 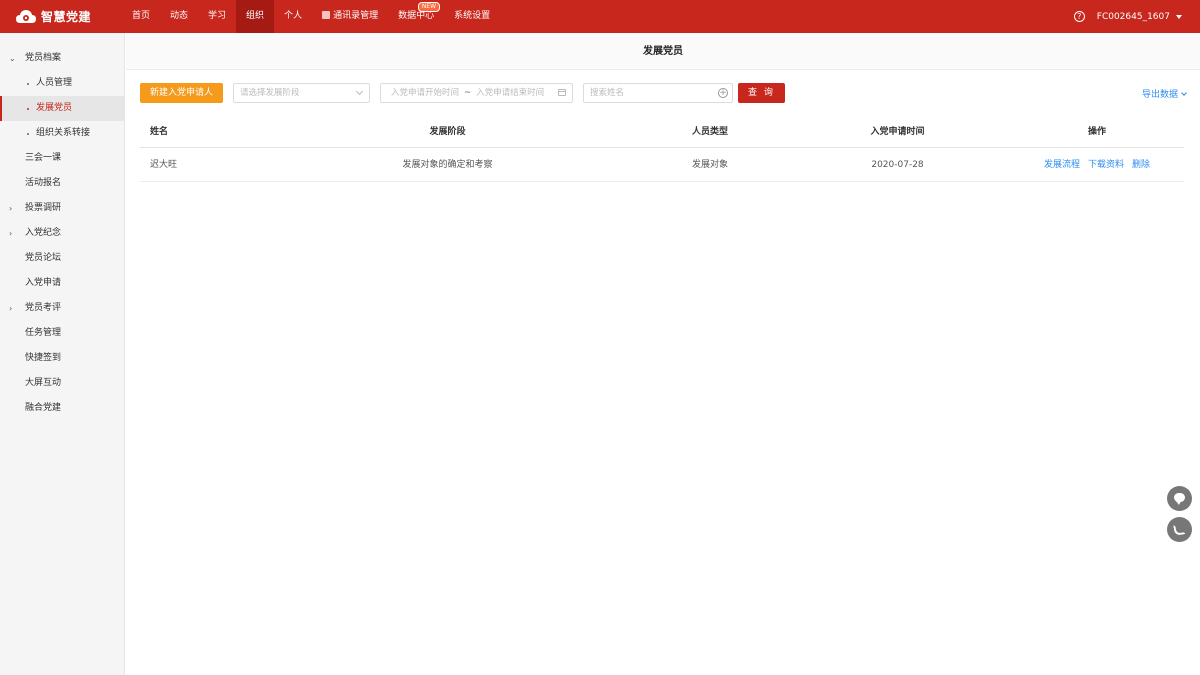 What do you see at coordinates (897, 165) in the screenshot?
I see `cell-date: 2020-07-28` at bounding box center [897, 165].